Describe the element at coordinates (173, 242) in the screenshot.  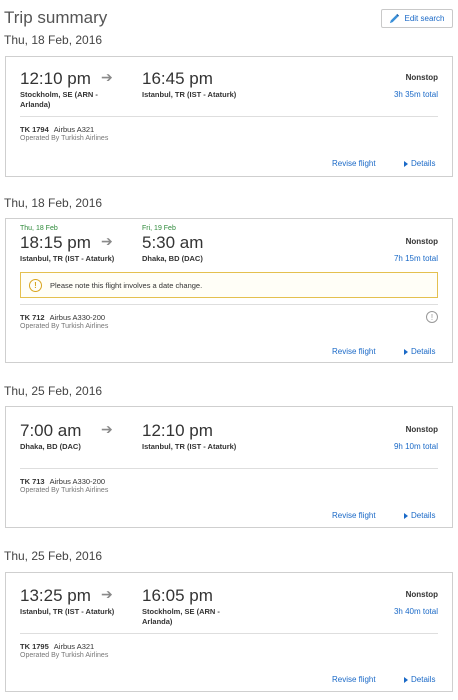
I see `arrival-time: 5:30 am` at that location.